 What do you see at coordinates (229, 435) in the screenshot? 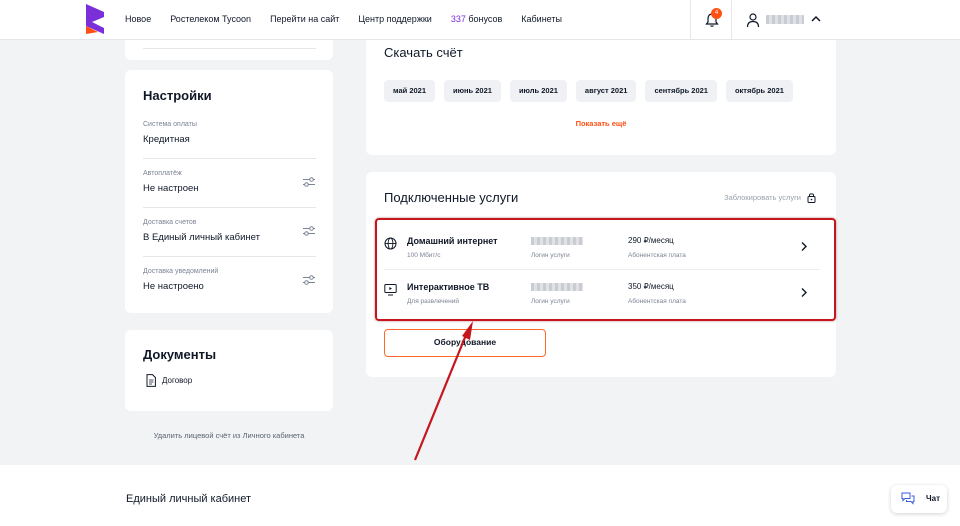
I see `delete-account-link: Удалить лицевой счёт из Личного кабинета` at bounding box center [229, 435].